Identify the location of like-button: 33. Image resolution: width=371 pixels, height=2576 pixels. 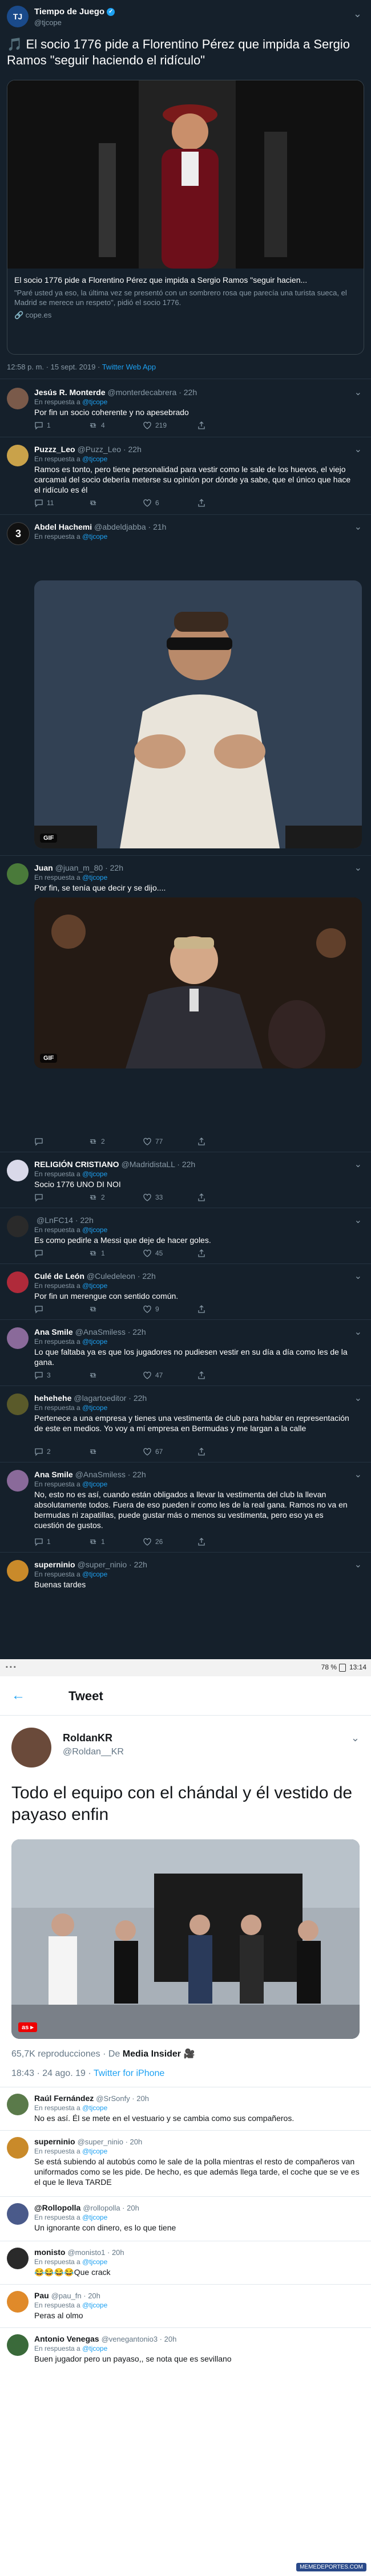
(170, 1197).